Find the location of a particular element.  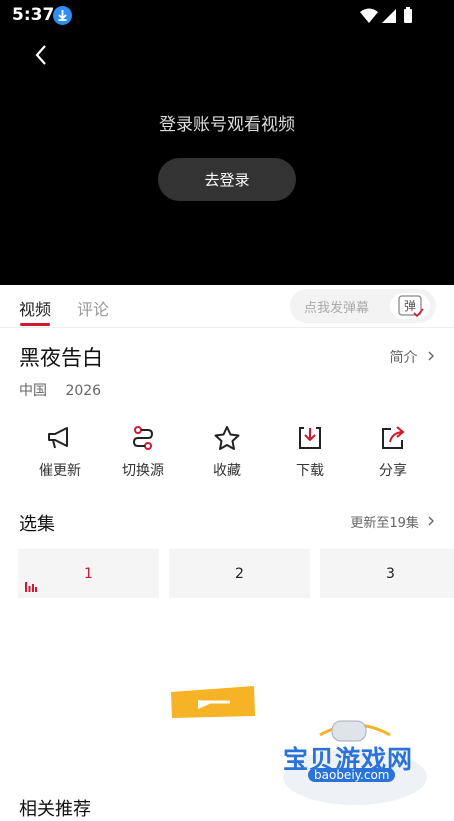

episode-number: 2 is located at coordinates (239, 573).